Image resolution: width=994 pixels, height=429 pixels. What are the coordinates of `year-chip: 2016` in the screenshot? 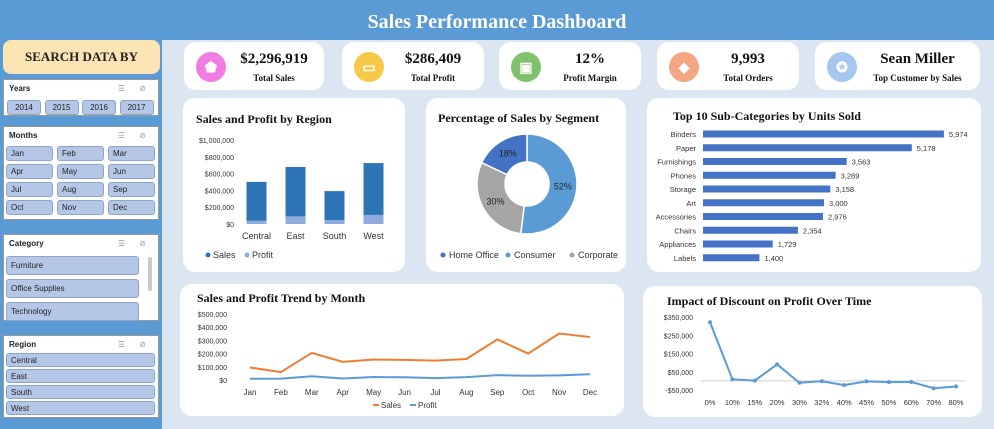 It's located at (99, 107).